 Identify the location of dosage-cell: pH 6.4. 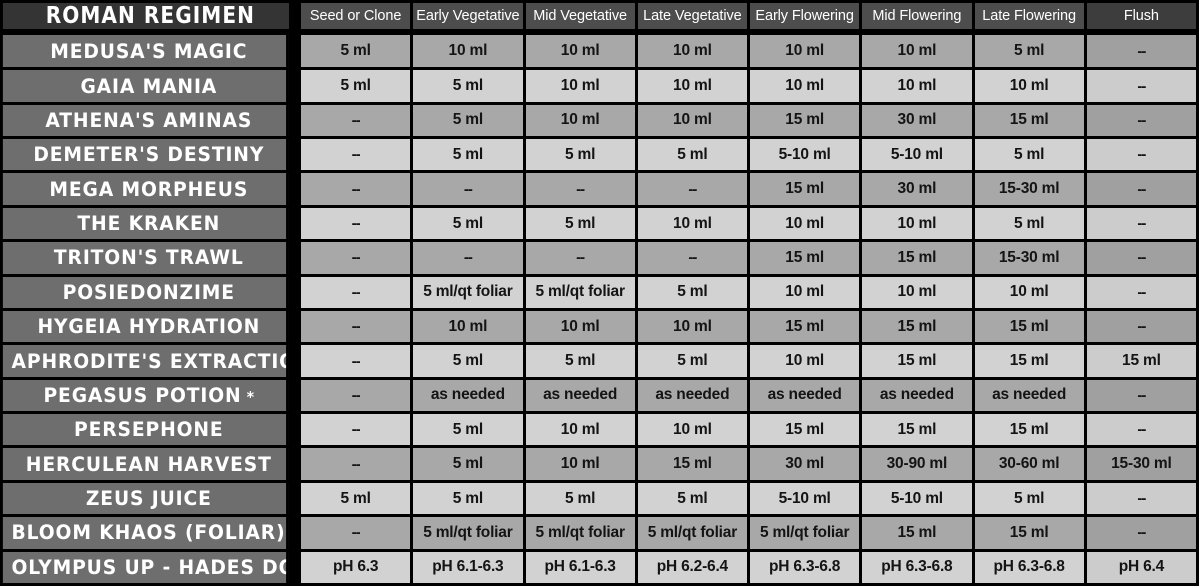
(1142, 568).